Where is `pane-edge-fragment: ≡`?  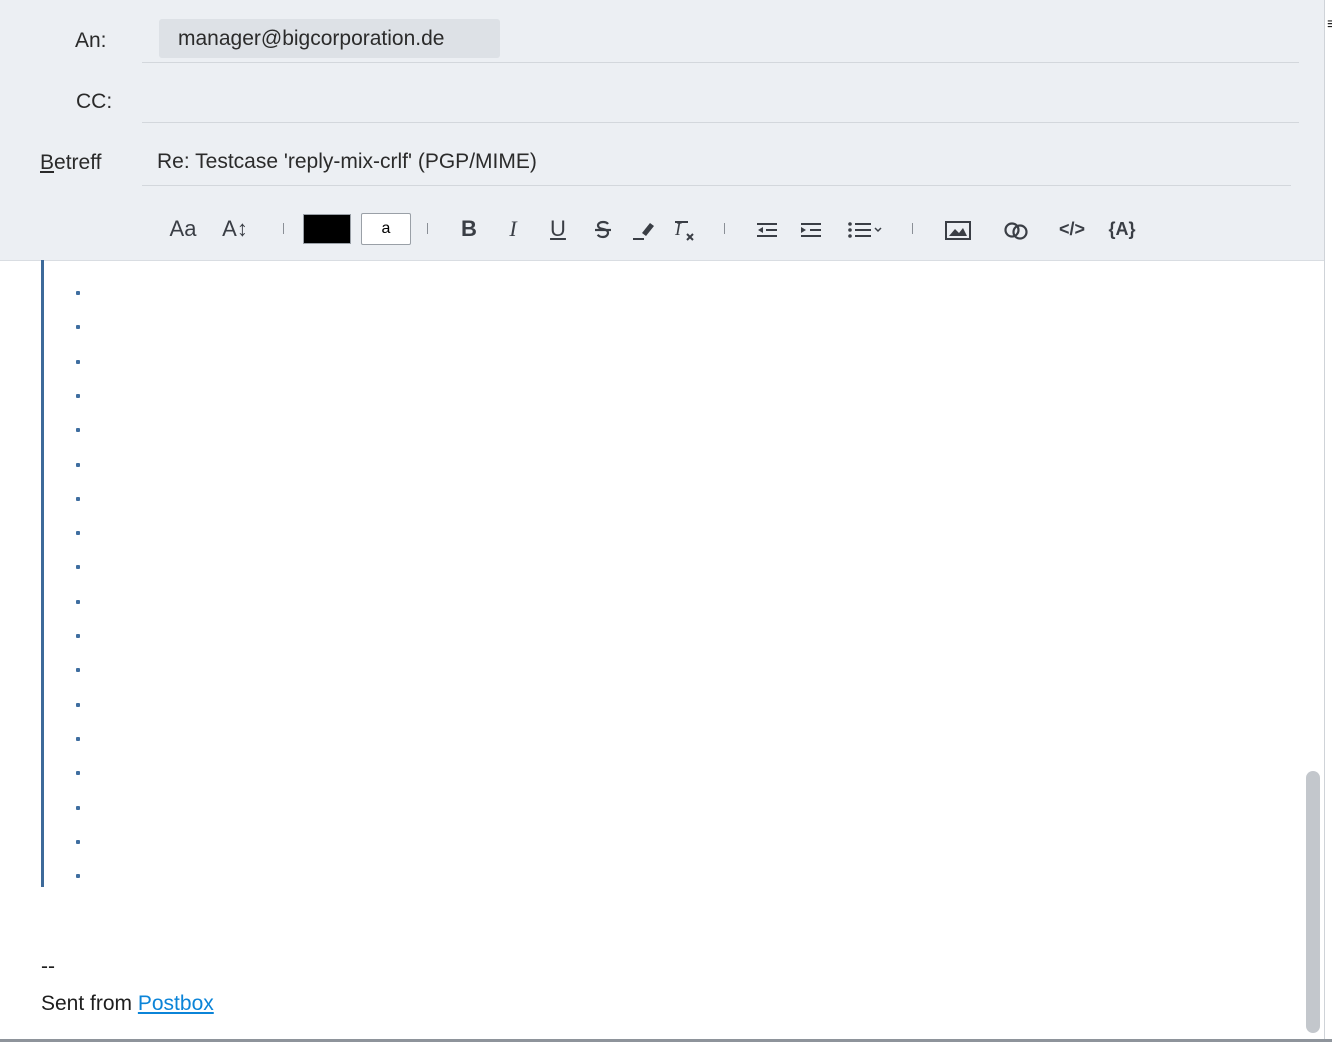 pane-edge-fragment: ≡ is located at coordinates (1329, 25).